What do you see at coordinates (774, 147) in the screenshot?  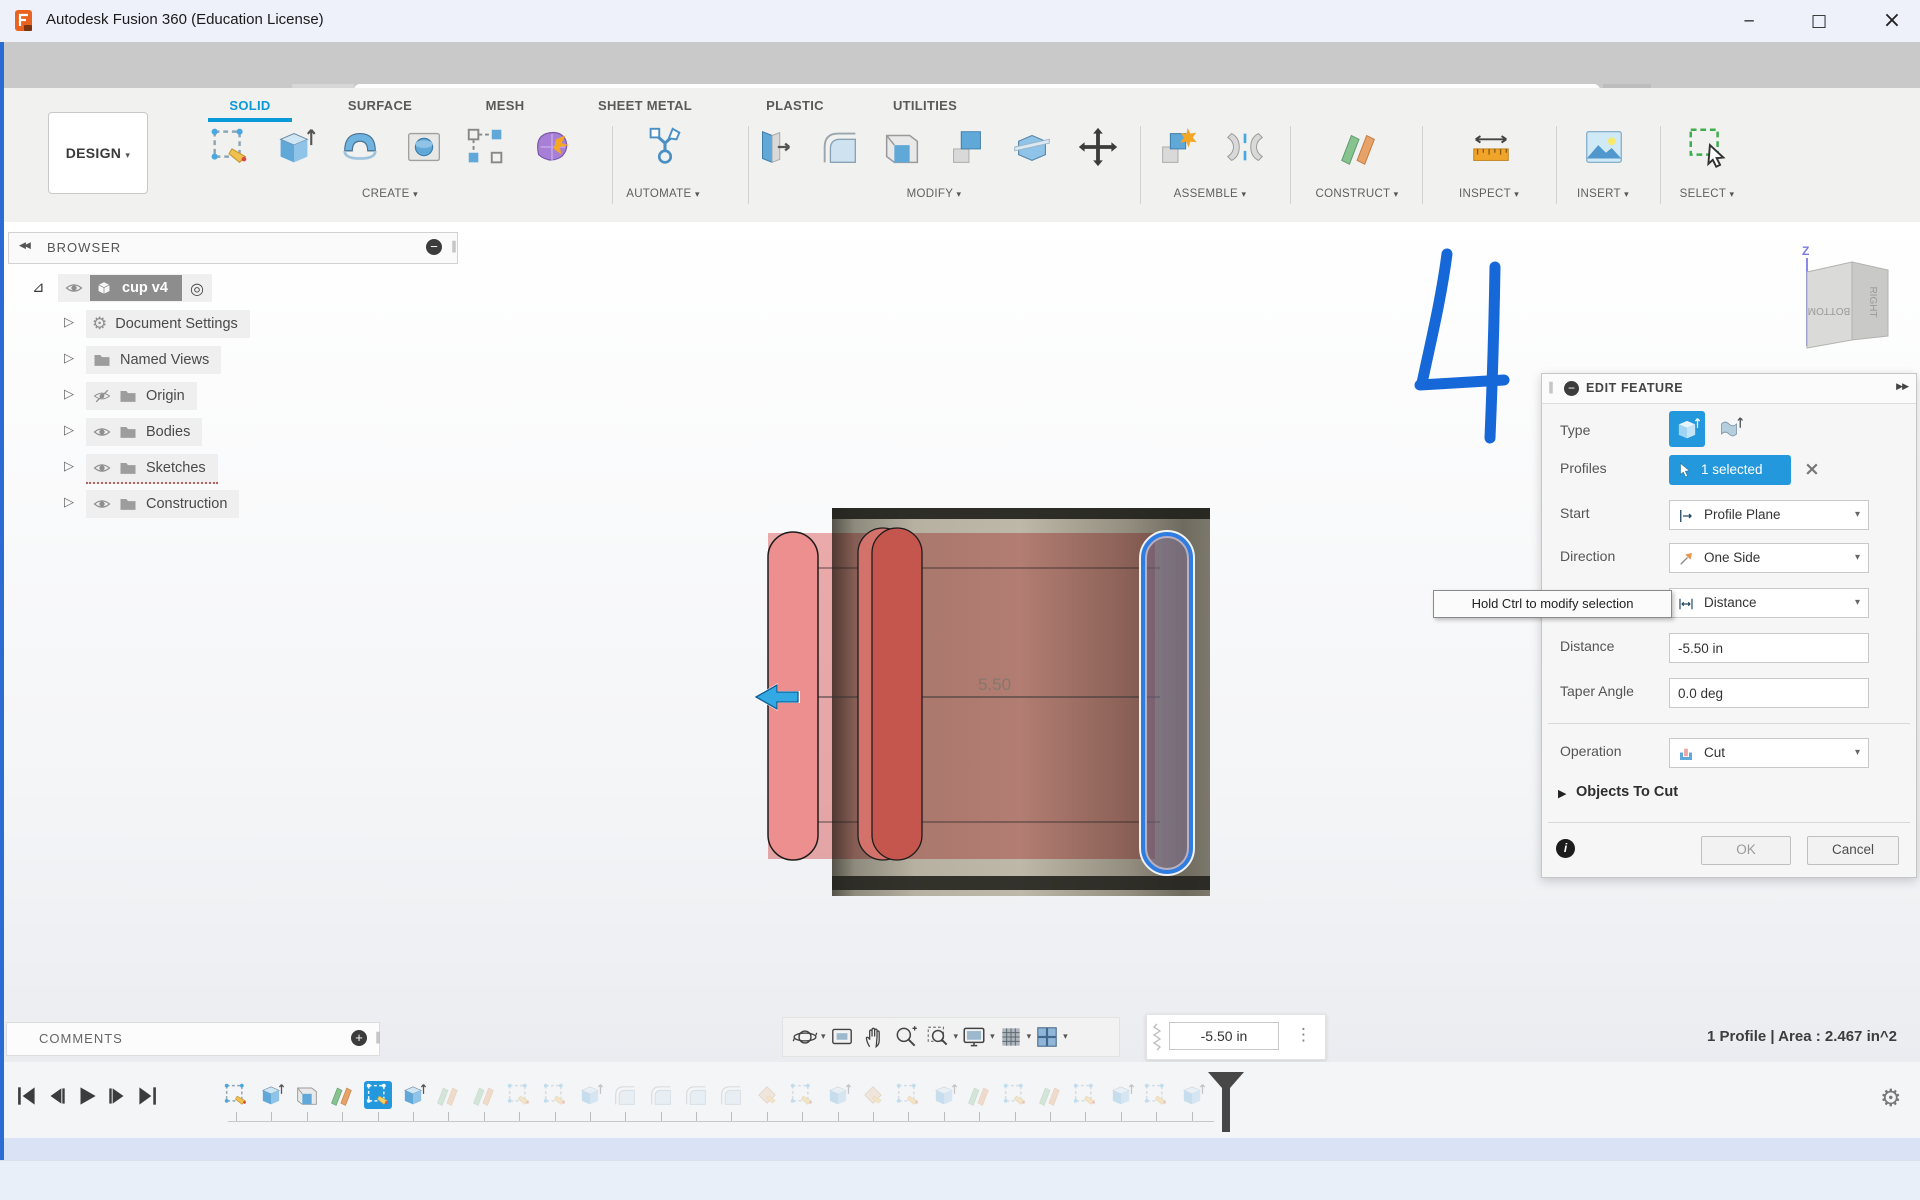 I see `press-pull-icon` at bounding box center [774, 147].